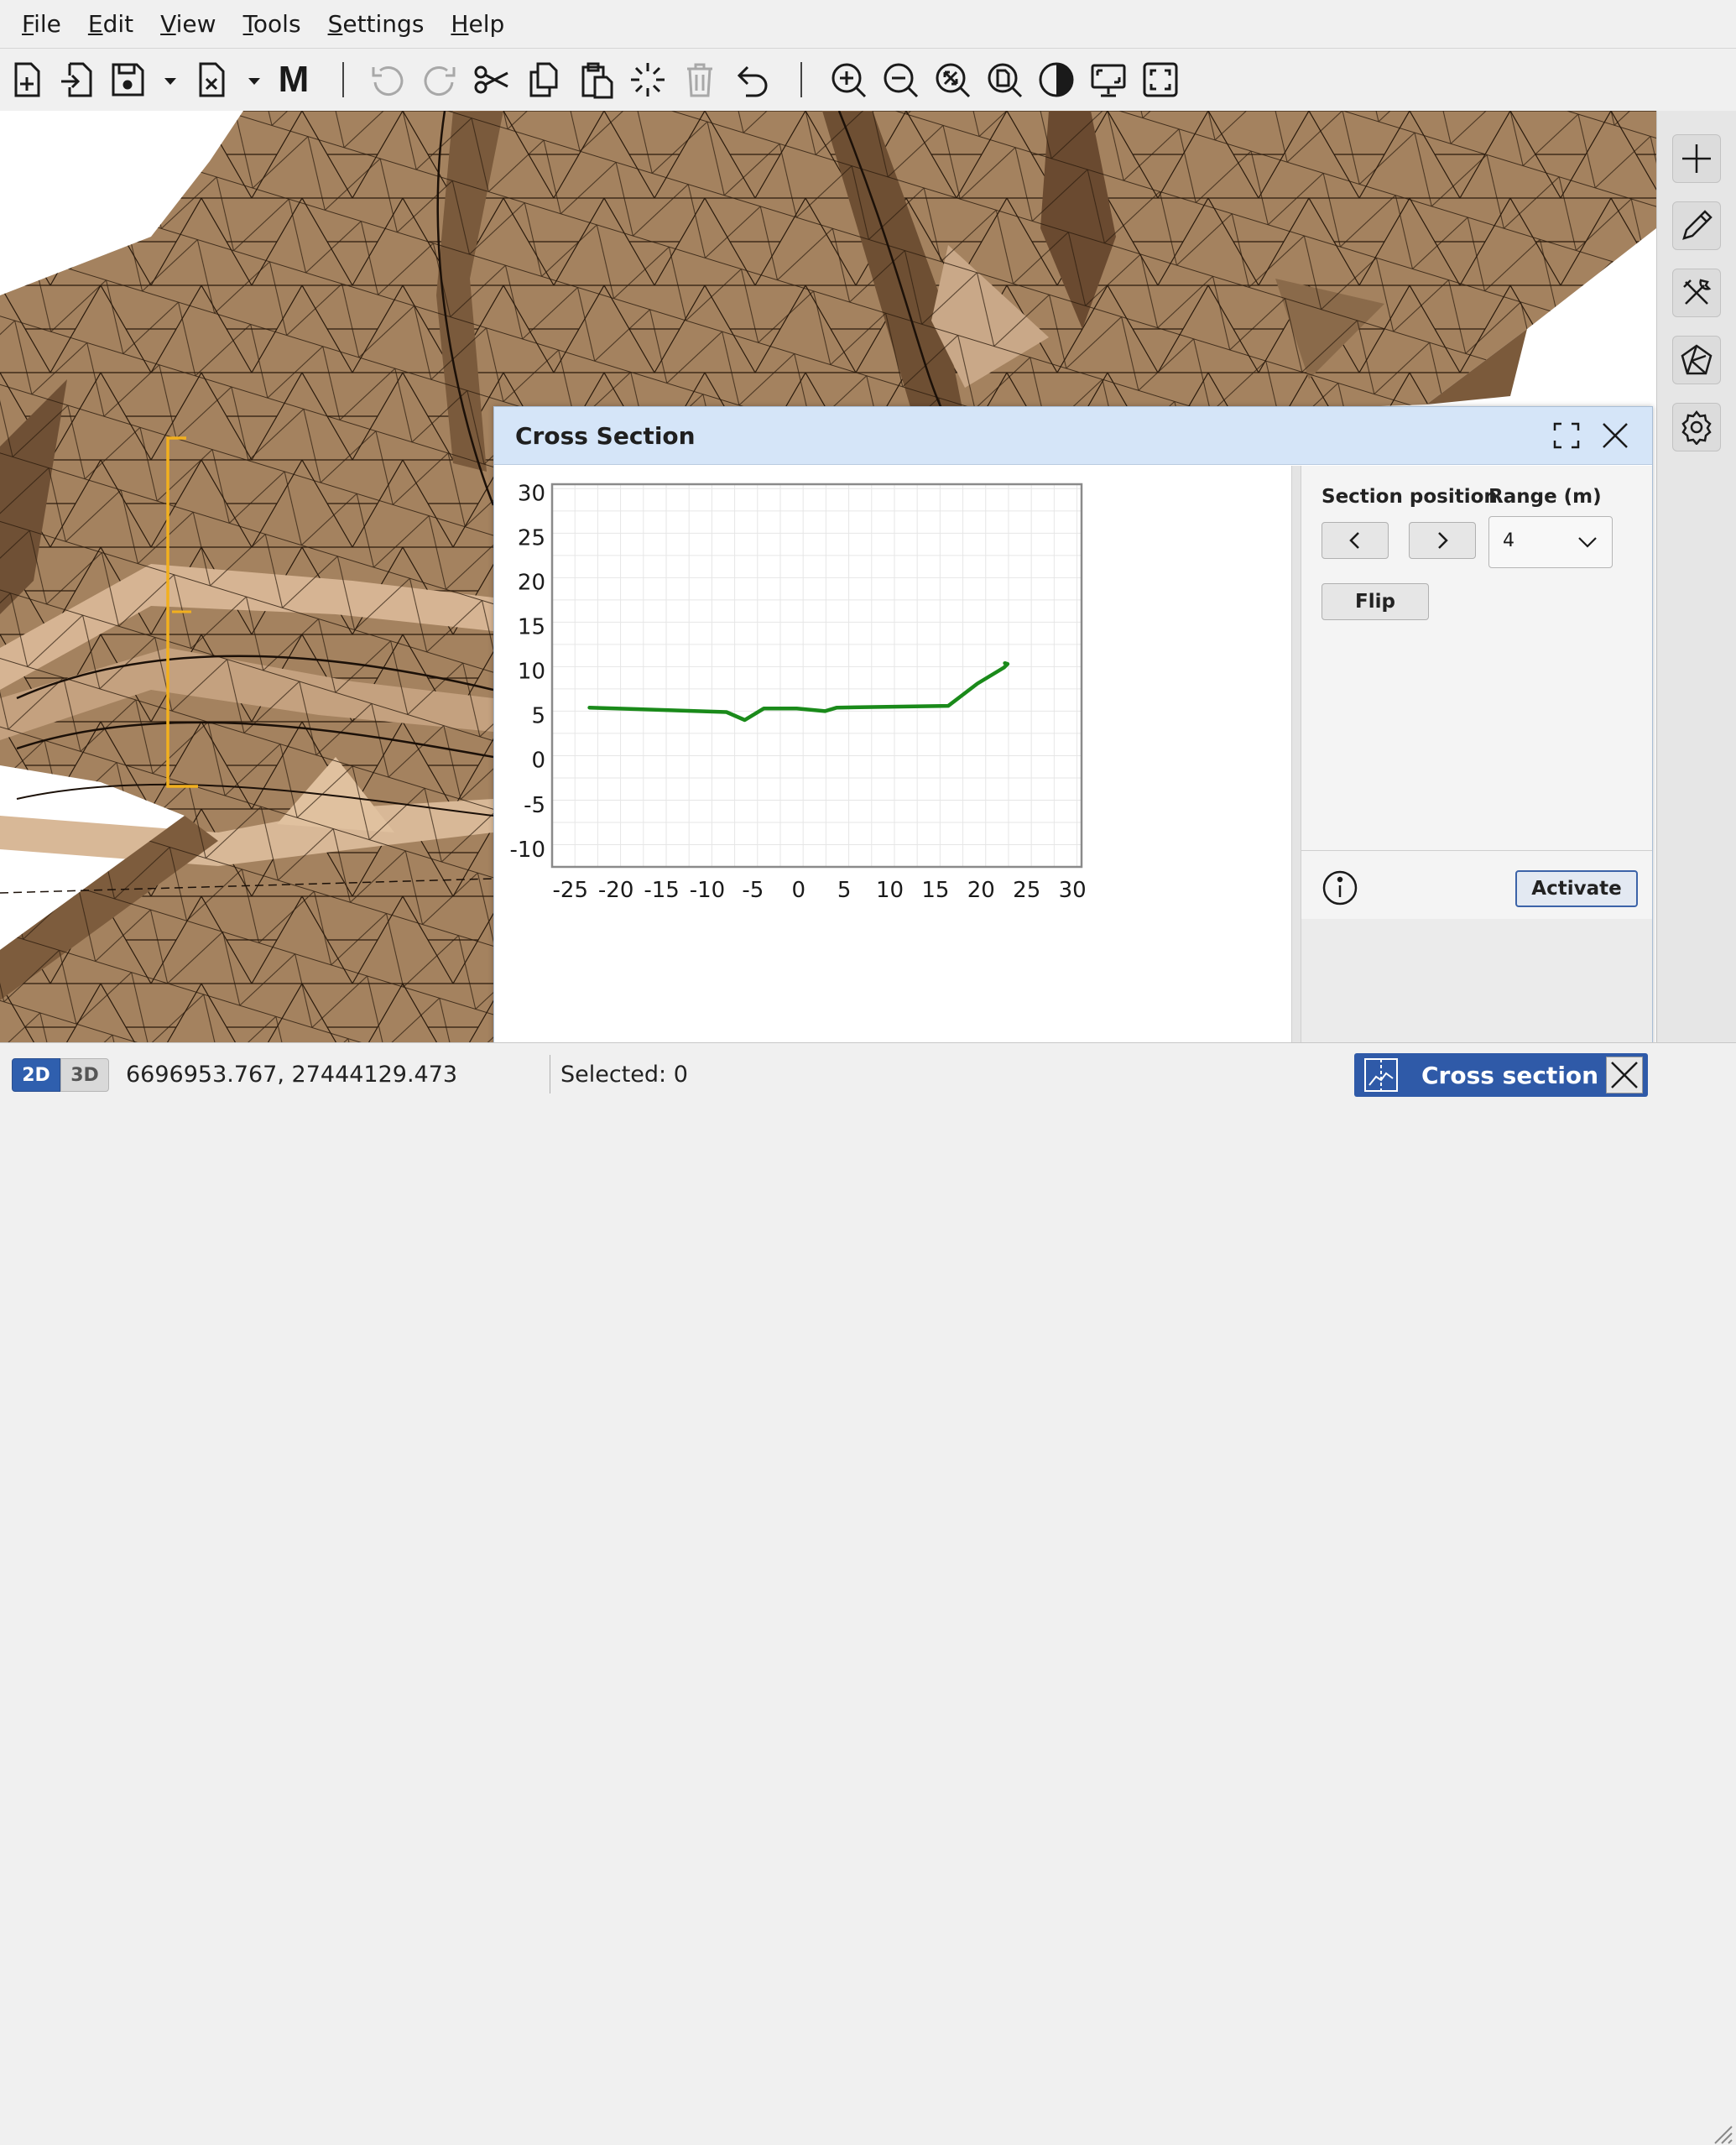  I want to click on delete-icon, so click(699, 80).